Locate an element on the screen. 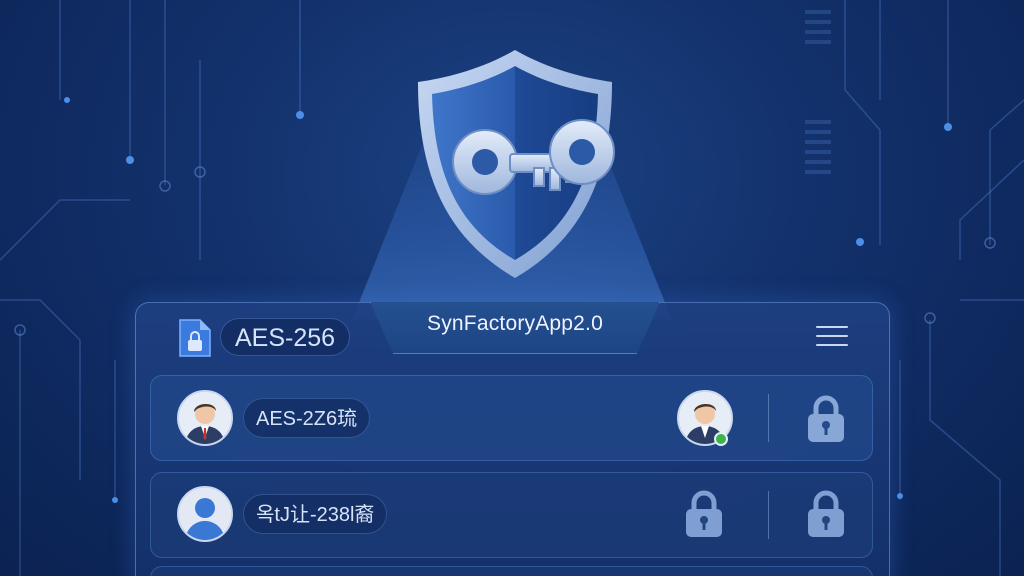  shield-key-icon is located at coordinates (515, 165).